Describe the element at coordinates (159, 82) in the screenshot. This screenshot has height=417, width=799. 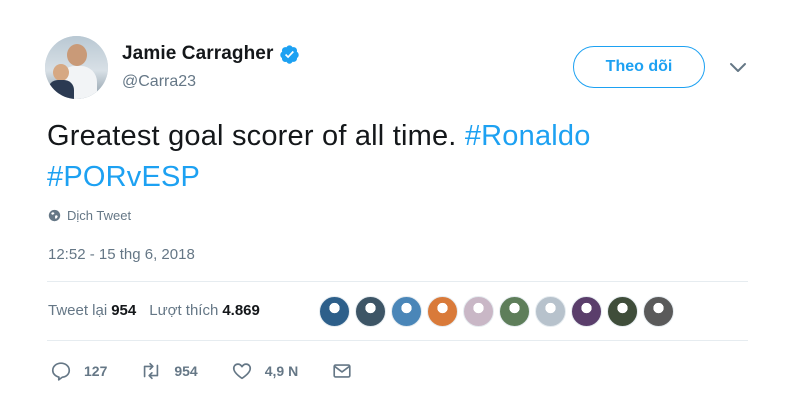
I see `user-handle: @Carra23` at that location.